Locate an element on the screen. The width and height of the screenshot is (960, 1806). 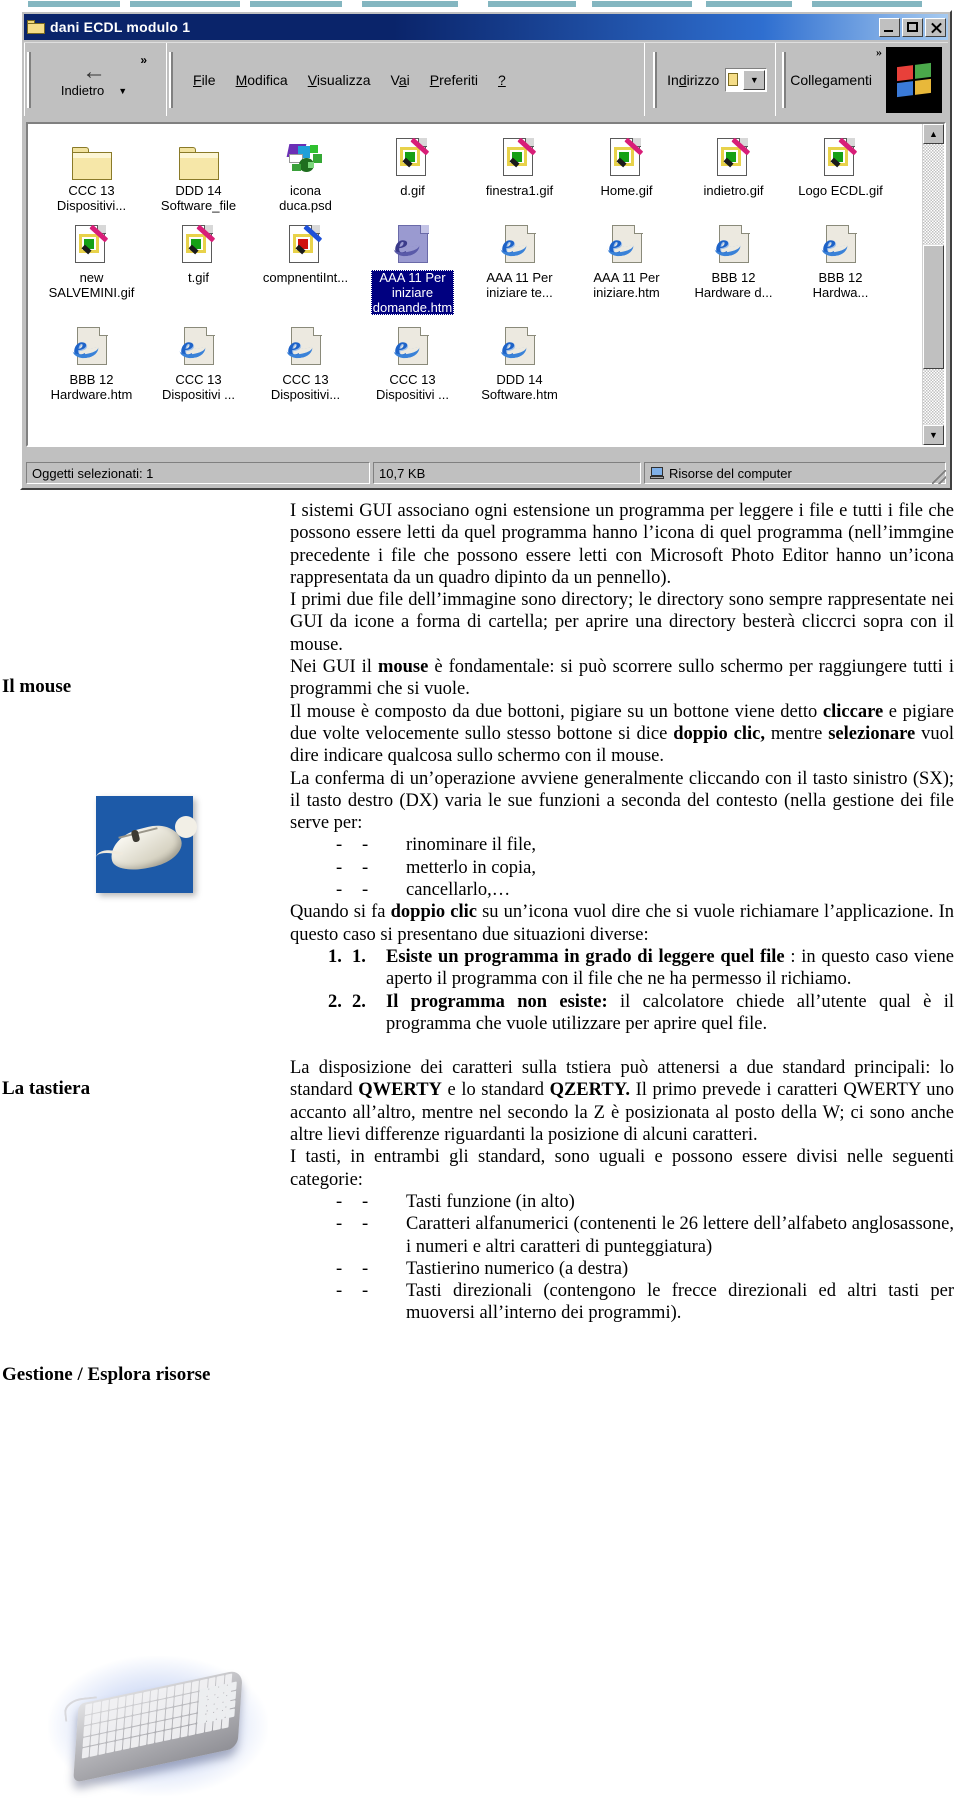
menu-item-visualizza: Visualizza is located at coordinates (339, 80).